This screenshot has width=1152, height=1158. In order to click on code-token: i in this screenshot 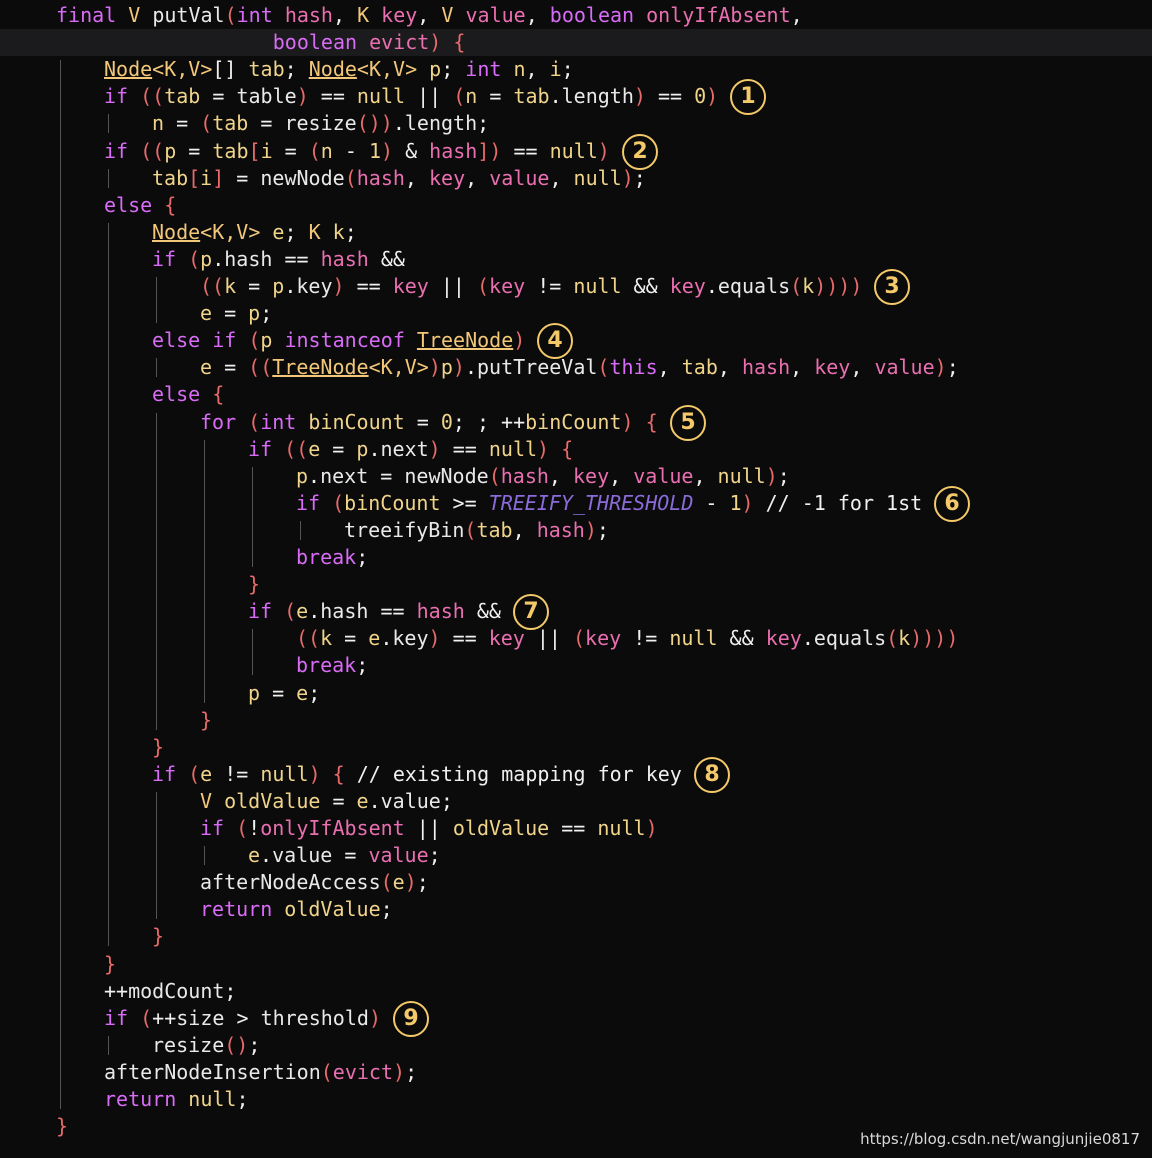, I will do `click(206, 177)`.